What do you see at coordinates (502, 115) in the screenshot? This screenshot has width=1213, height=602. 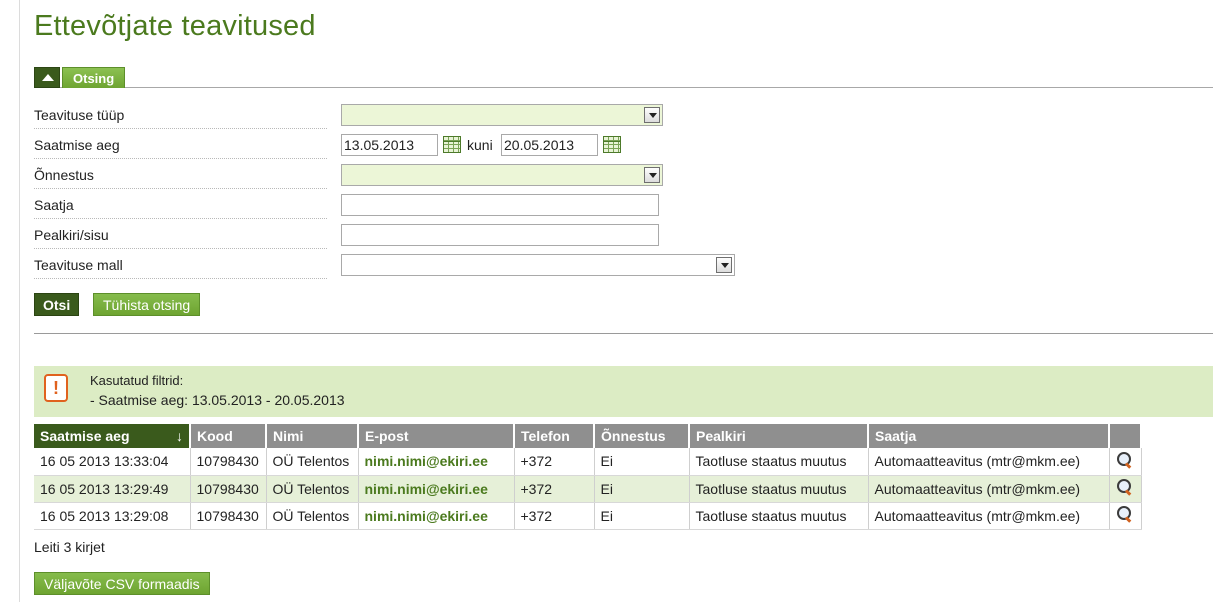 I see `type-select` at bounding box center [502, 115].